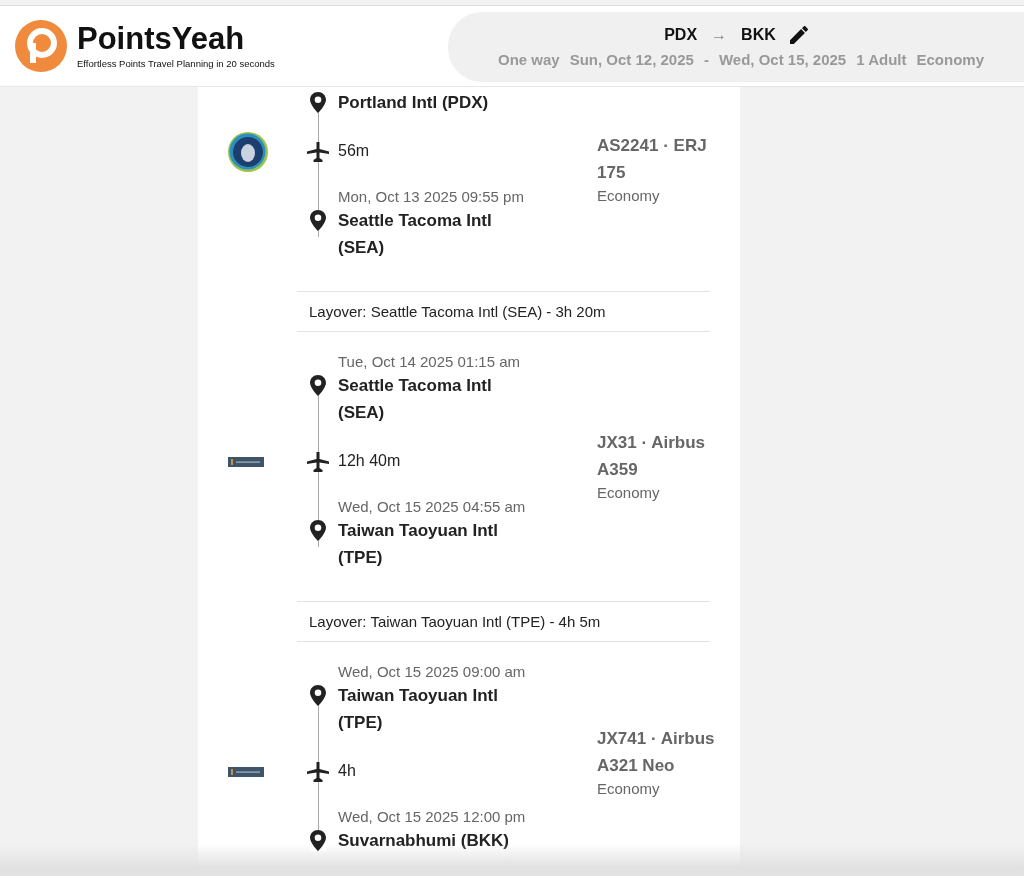 The image size is (1024, 876). Describe the element at coordinates (455, 622) in the screenshot. I see `layover-info: Layover: Taiwan Taoyuan Intl (TPE) - 4h 5m` at that location.